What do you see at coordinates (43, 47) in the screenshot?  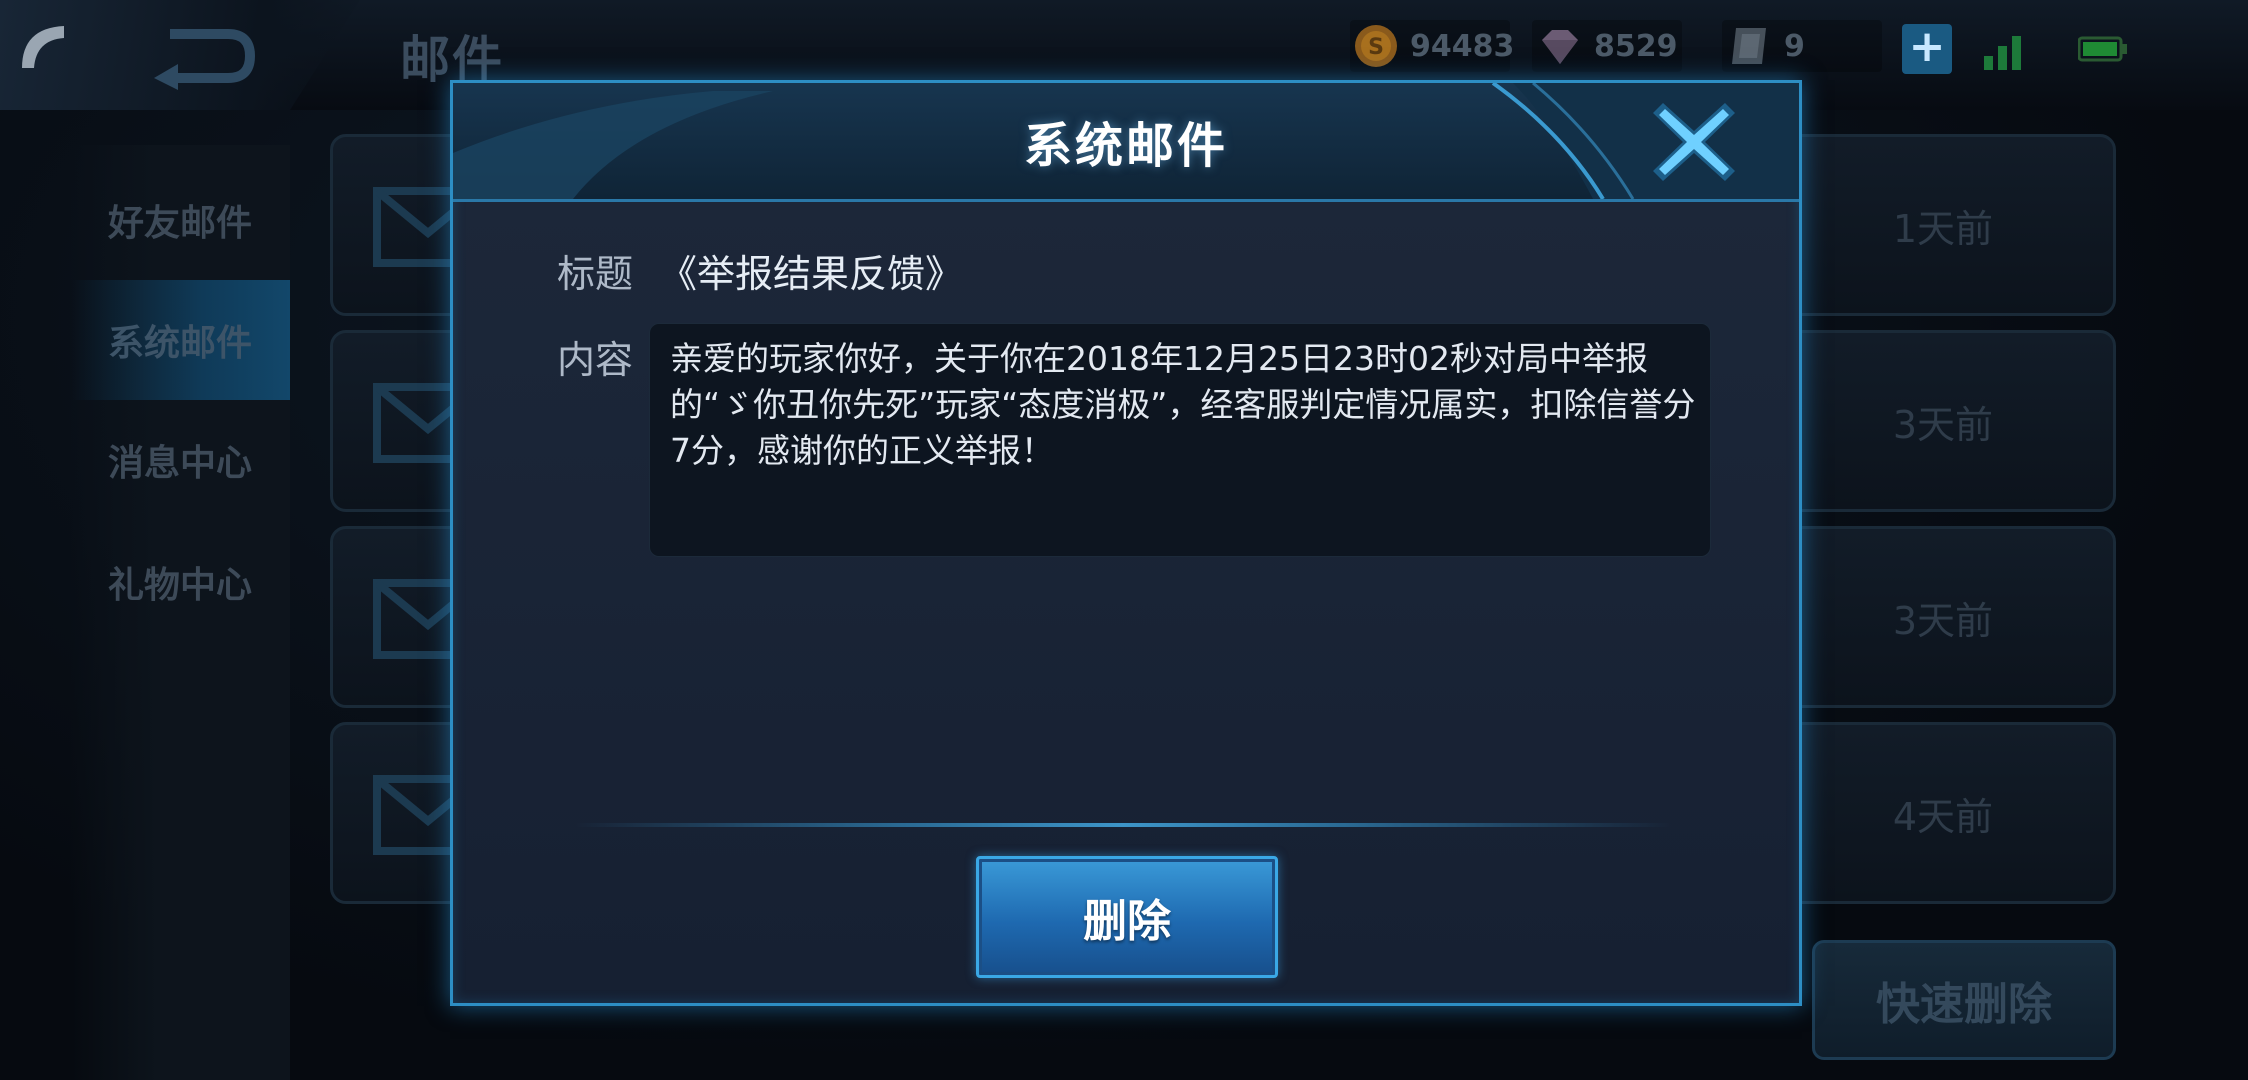 I see `phone-icon` at bounding box center [43, 47].